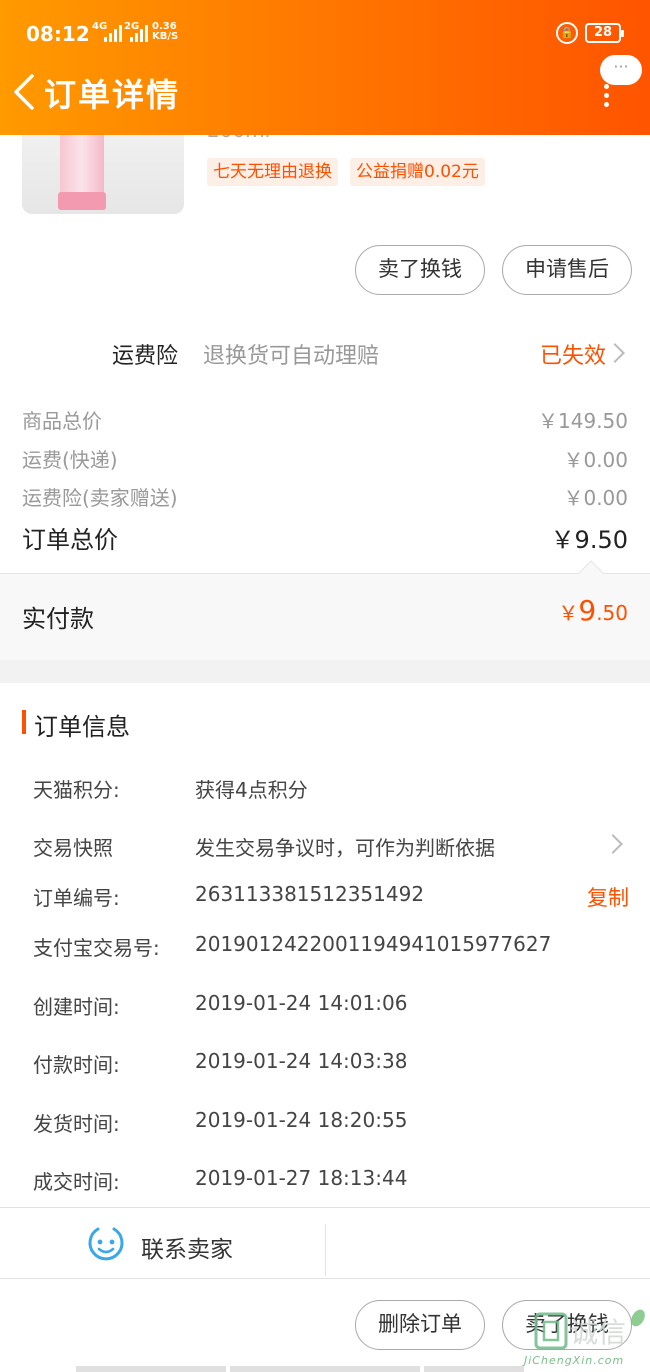  What do you see at coordinates (574, 1360) in the screenshot?
I see `watermark-text: JiChengXin.com` at bounding box center [574, 1360].